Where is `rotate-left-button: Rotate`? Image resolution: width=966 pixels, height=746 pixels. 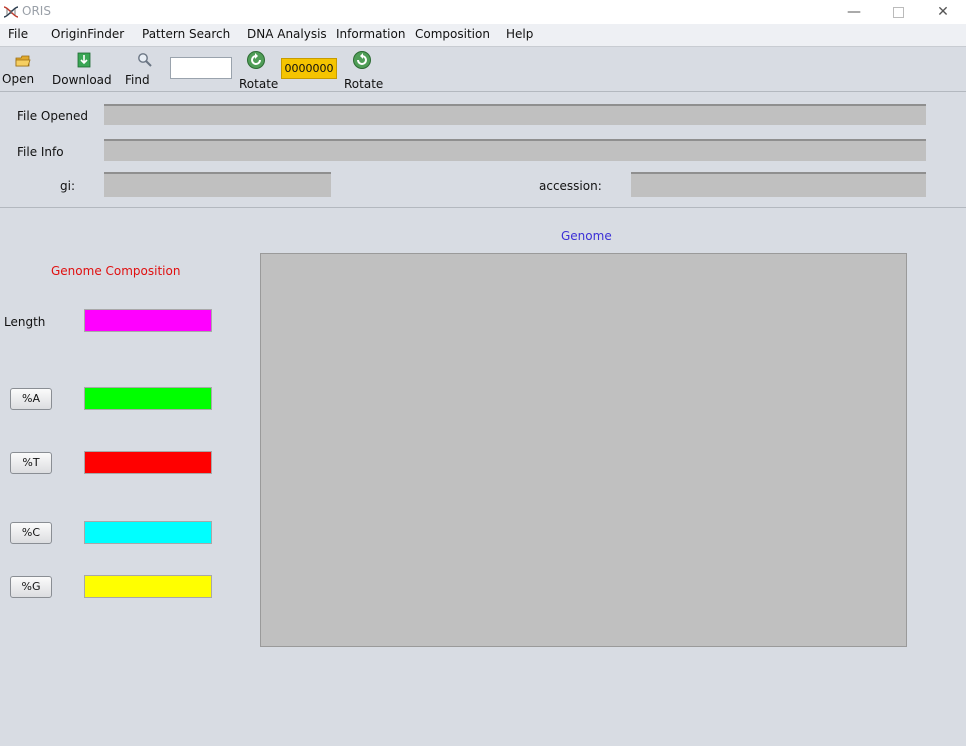 rotate-left-button: Rotate is located at coordinates (259, 70).